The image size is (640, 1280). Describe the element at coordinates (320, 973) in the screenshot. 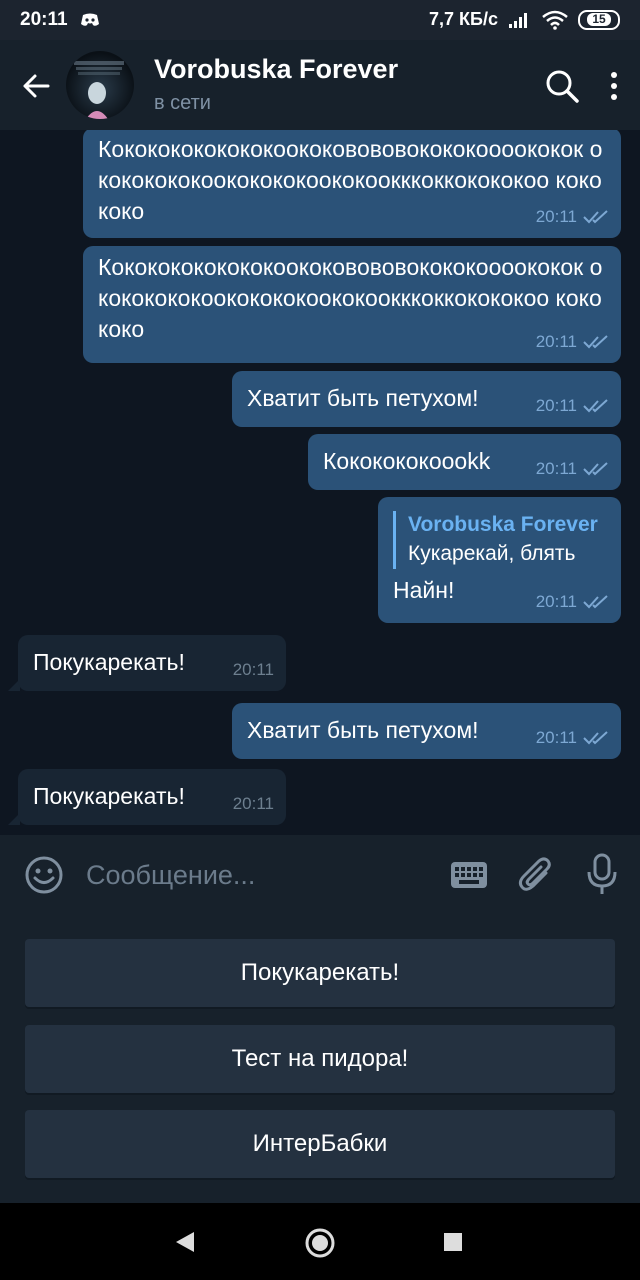

I see `bot-button-pokukarekat: Покукарекать!` at that location.